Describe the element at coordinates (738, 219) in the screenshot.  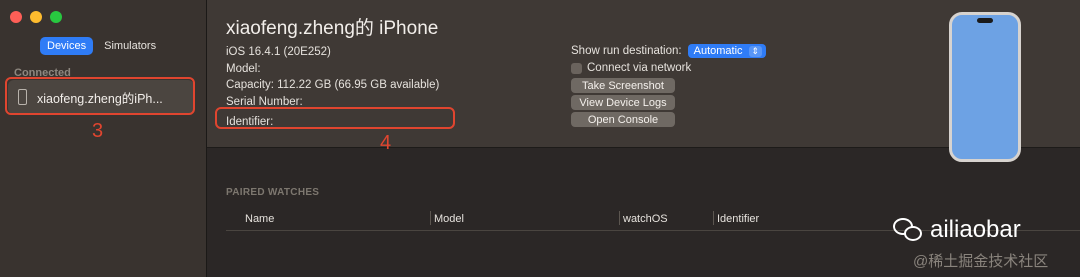
I see `column-identifier: Identifier` at that location.